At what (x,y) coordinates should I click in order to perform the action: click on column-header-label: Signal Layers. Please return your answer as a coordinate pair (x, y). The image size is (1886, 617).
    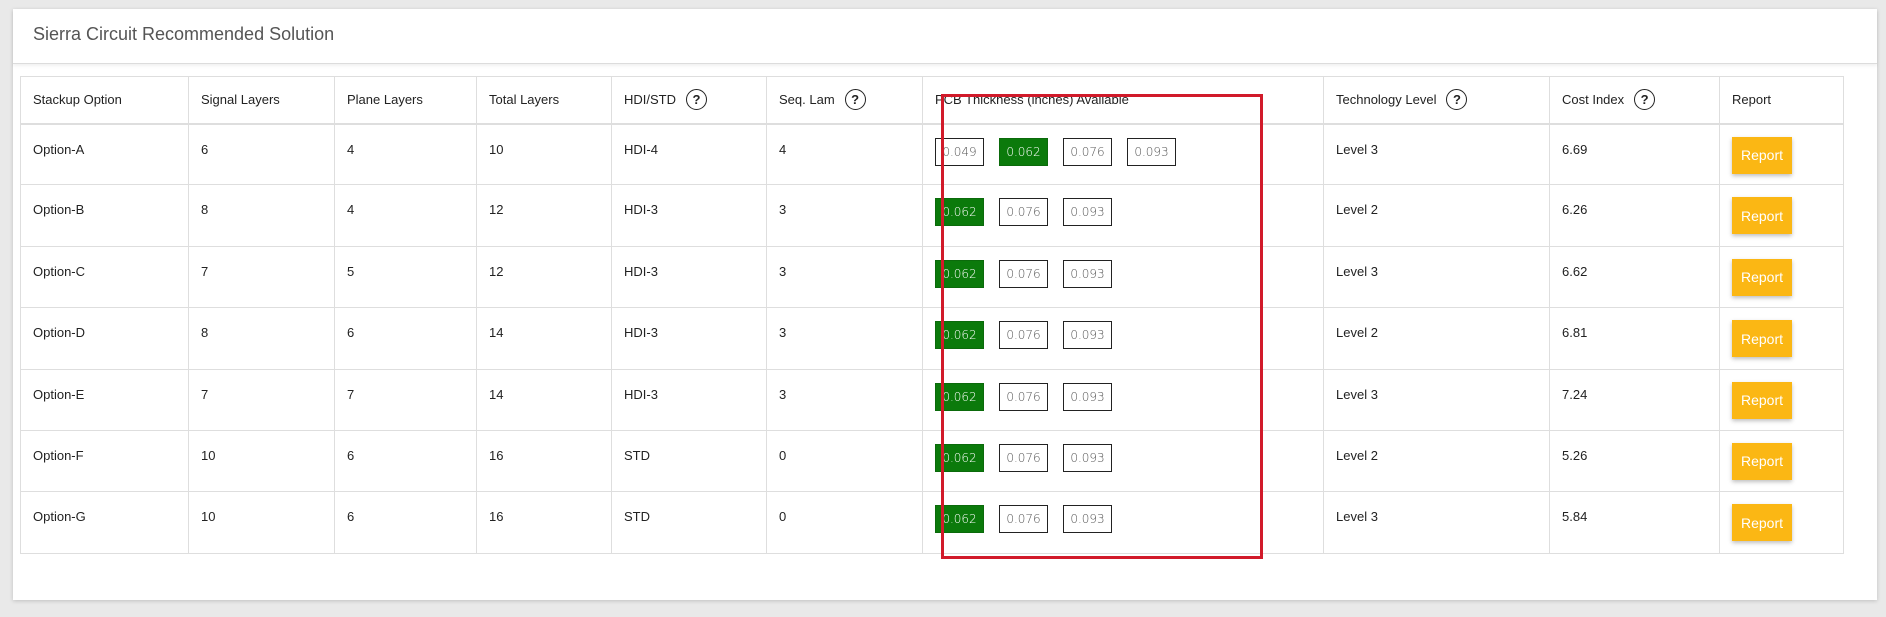
    Looking at the image, I should click on (240, 100).